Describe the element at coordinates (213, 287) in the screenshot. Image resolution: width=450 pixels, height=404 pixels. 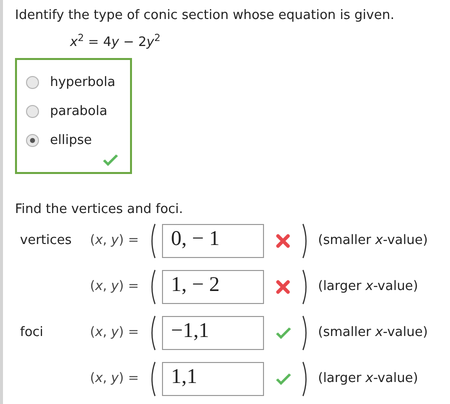
I see `answer-field: 1, − 2` at that location.